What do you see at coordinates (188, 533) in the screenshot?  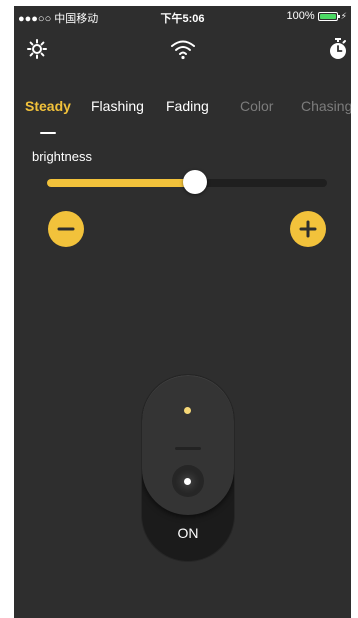 I see `switch-on-label: ON` at bounding box center [188, 533].